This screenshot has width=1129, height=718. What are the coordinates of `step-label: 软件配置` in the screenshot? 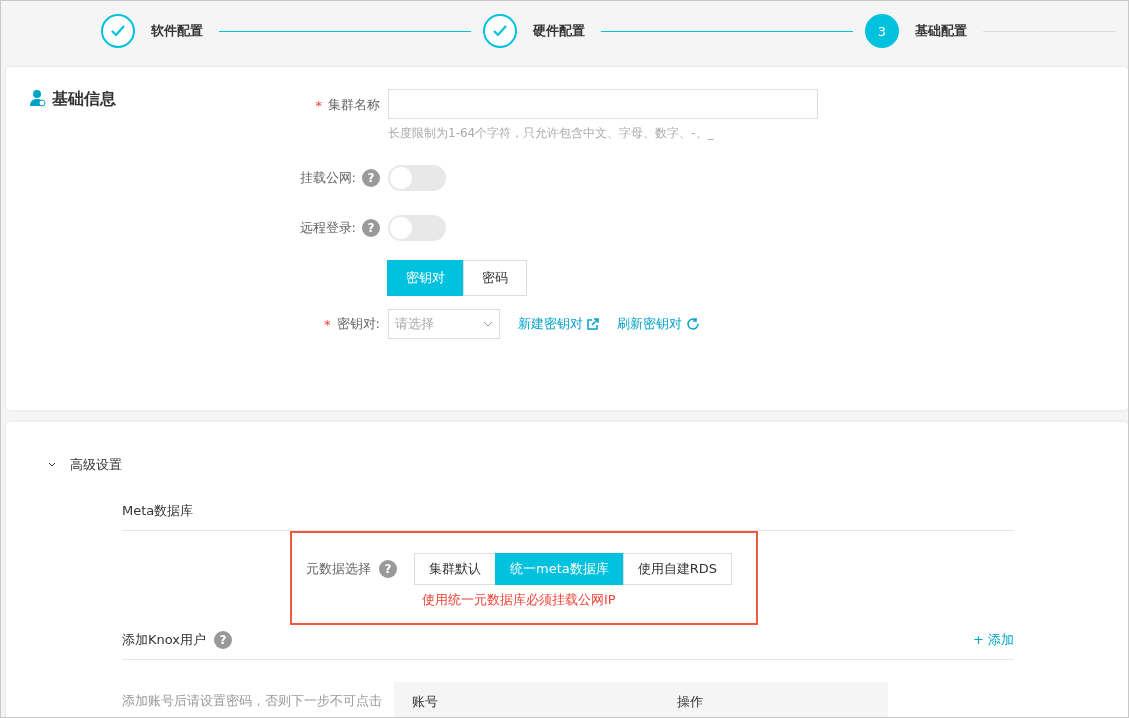 It's located at (177, 31).